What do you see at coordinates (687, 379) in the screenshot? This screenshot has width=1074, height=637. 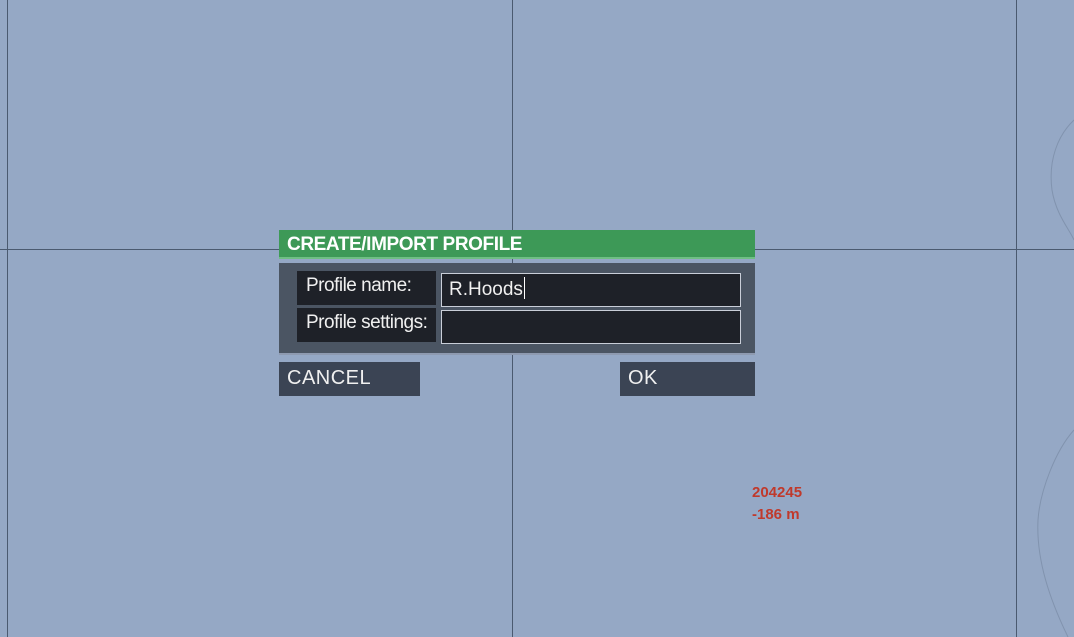 I see `ok-button: OK` at bounding box center [687, 379].